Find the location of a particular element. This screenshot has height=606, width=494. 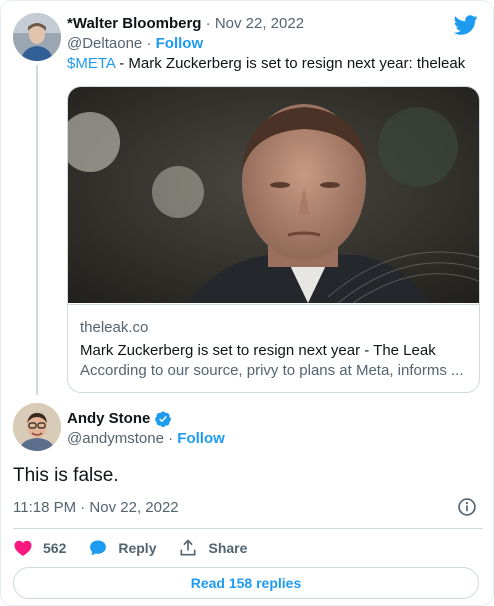

verified-badge-icon is located at coordinates (163, 419).